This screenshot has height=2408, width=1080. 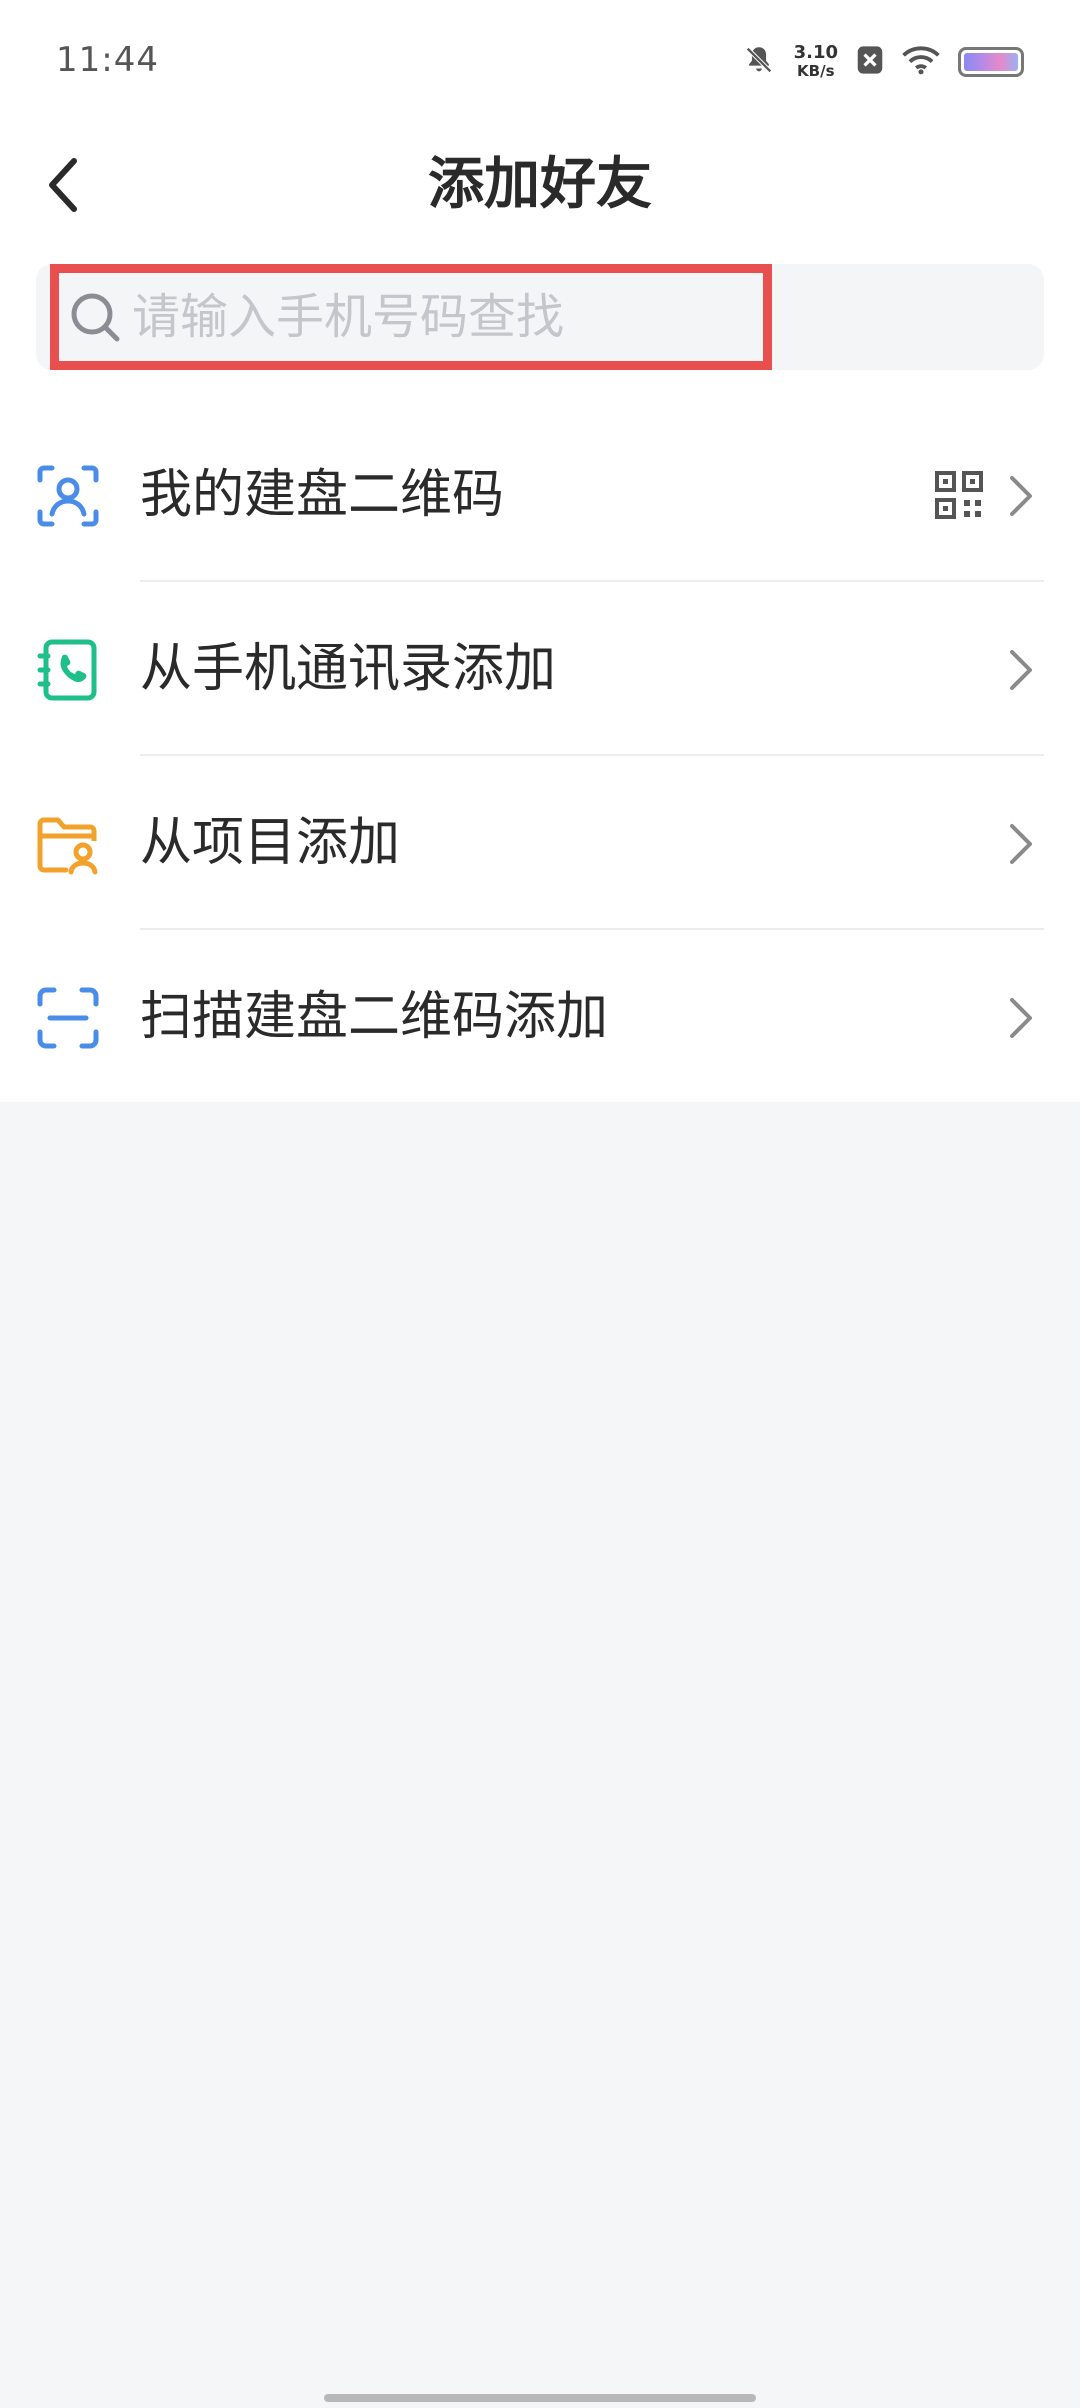 I want to click on header: 添加好友, so click(x=540, y=185).